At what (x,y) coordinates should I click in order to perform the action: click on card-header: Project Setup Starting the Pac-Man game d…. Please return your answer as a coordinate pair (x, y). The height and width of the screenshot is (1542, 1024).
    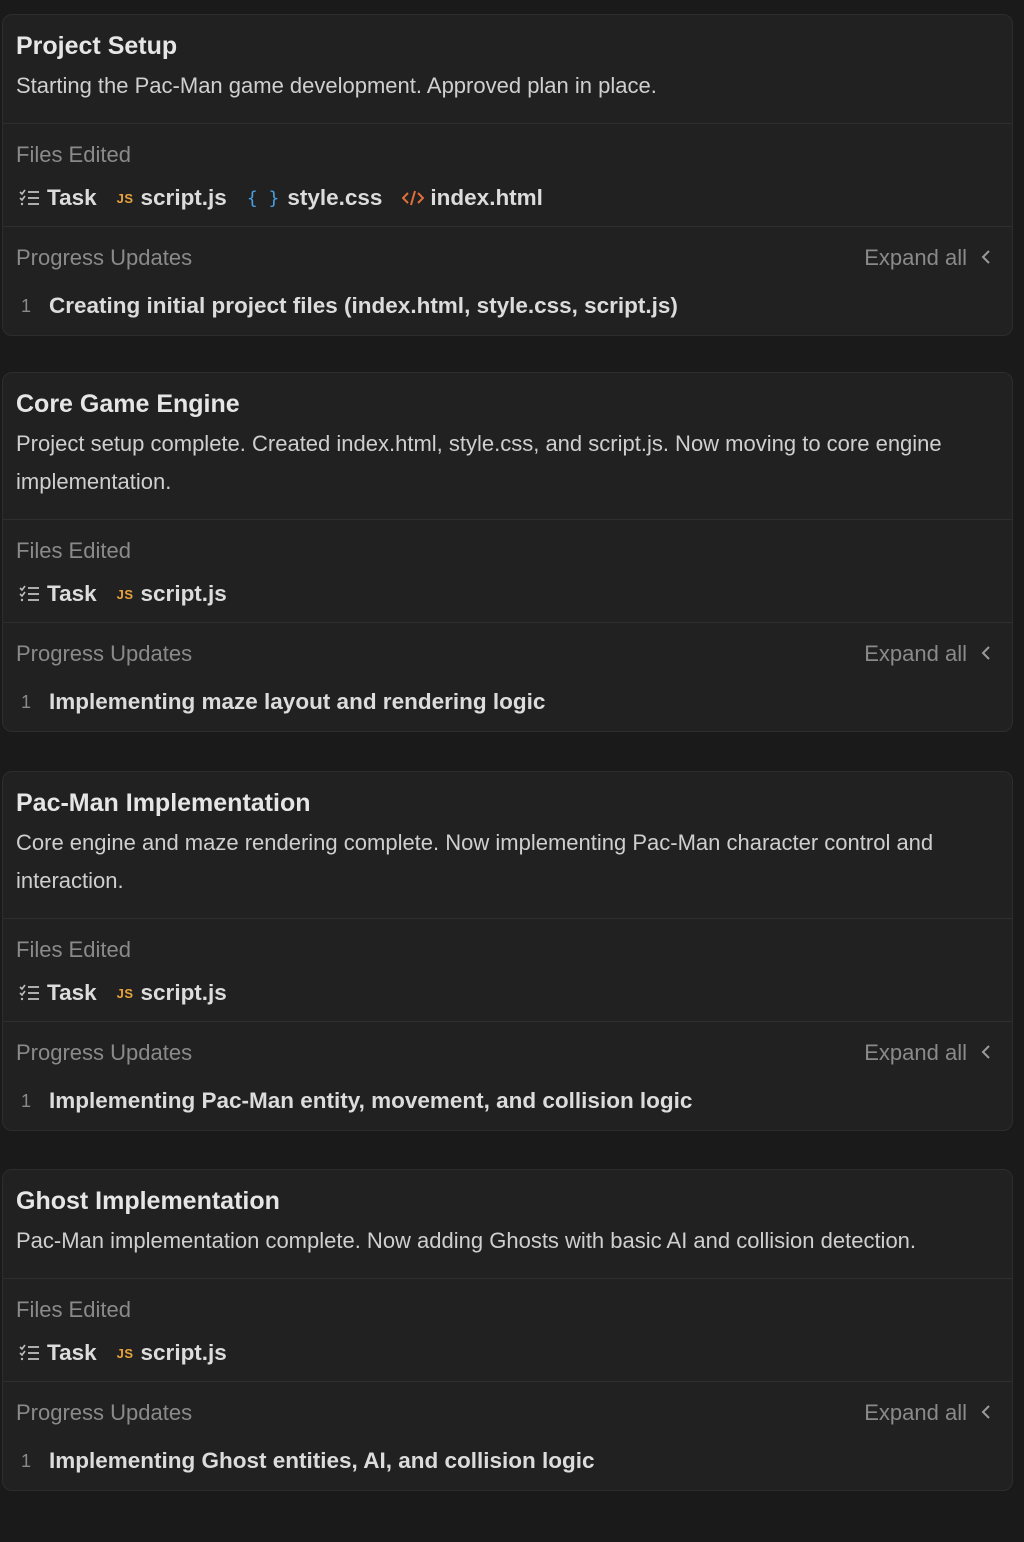
    Looking at the image, I should click on (507, 69).